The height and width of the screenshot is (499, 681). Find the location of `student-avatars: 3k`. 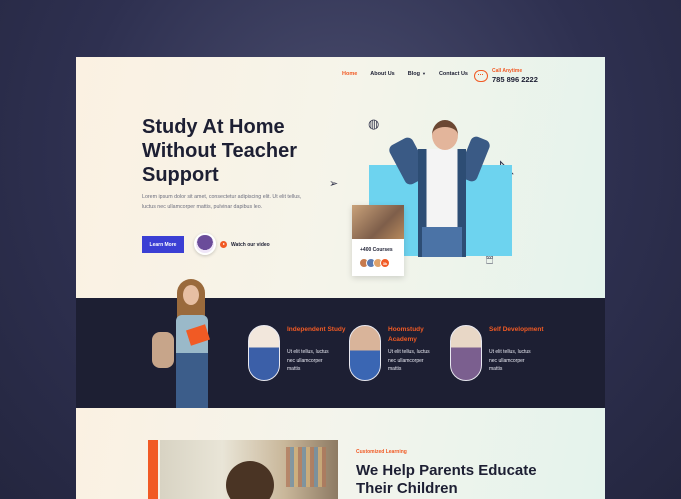

student-avatars: 3k is located at coordinates (381, 263).